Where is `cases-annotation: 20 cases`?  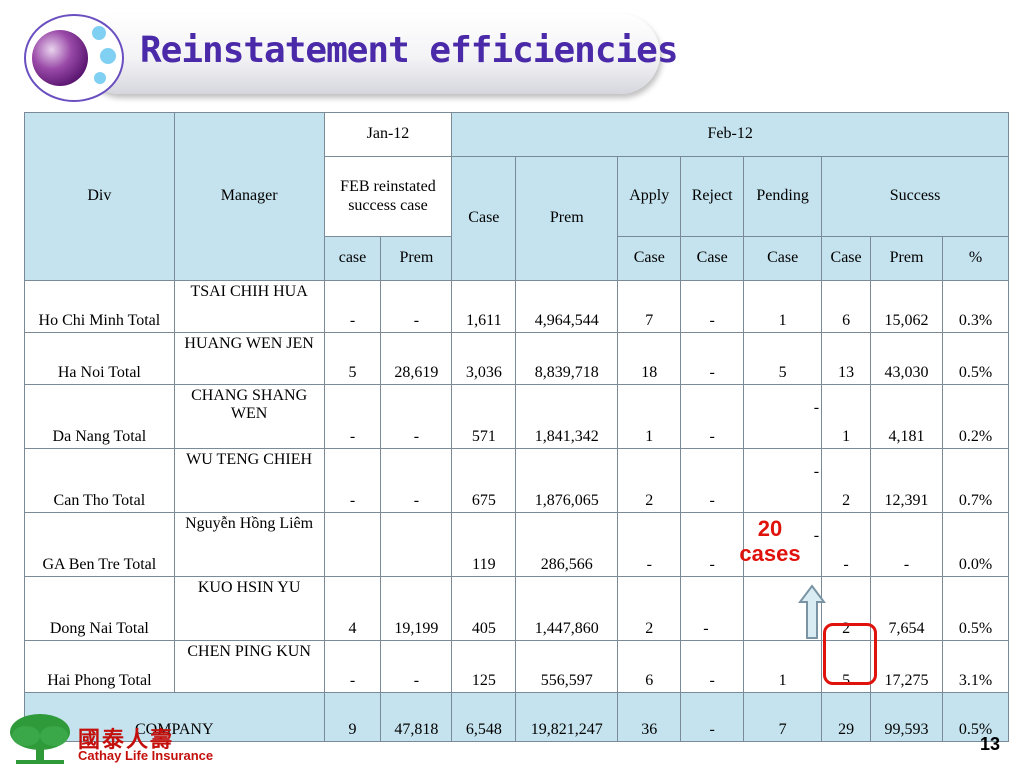 cases-annotation: 20 cases is located at coordinates (770, 541).